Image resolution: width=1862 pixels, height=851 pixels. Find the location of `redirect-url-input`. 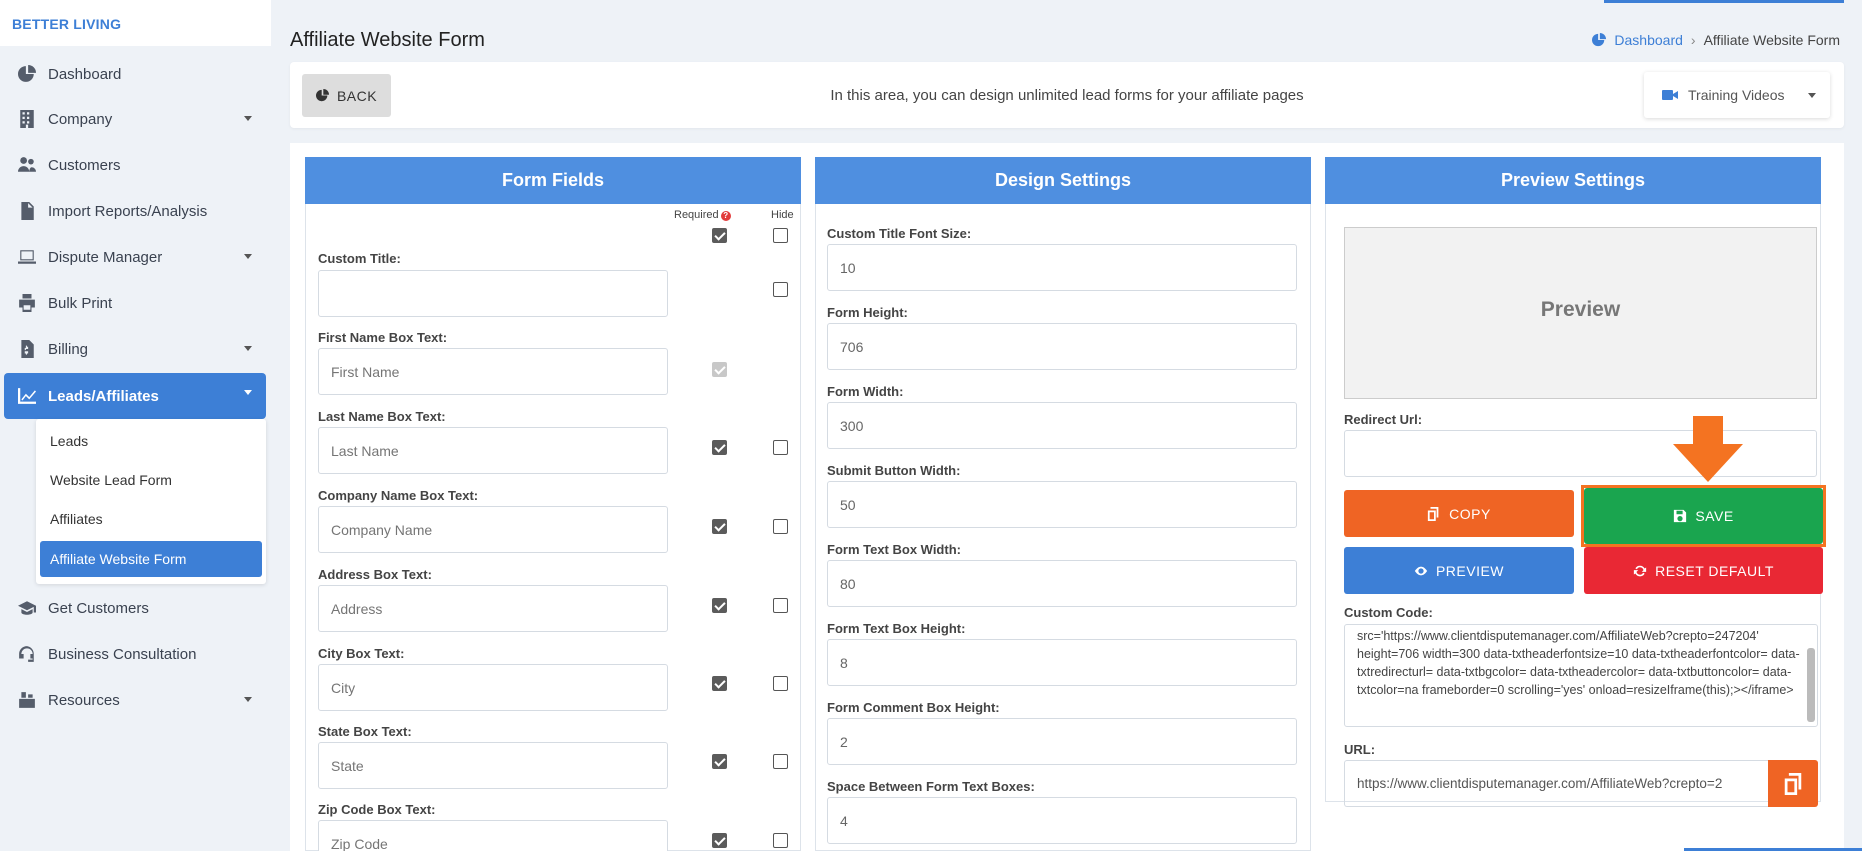

redirect-url-input is located at coordinates (1580, 453).